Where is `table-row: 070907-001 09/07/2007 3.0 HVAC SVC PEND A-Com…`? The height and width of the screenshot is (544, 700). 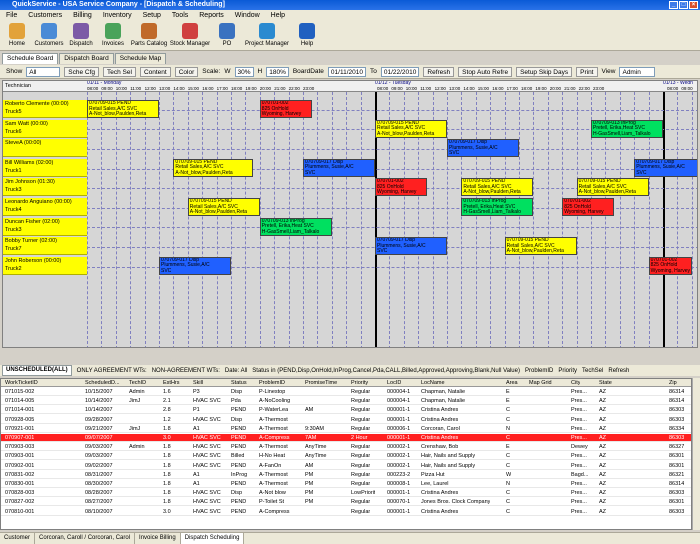
table-row: 070907-001 09/07/2007 3.0 HVAC SVC PEND A-Com… is located at coordinates (346, 438).